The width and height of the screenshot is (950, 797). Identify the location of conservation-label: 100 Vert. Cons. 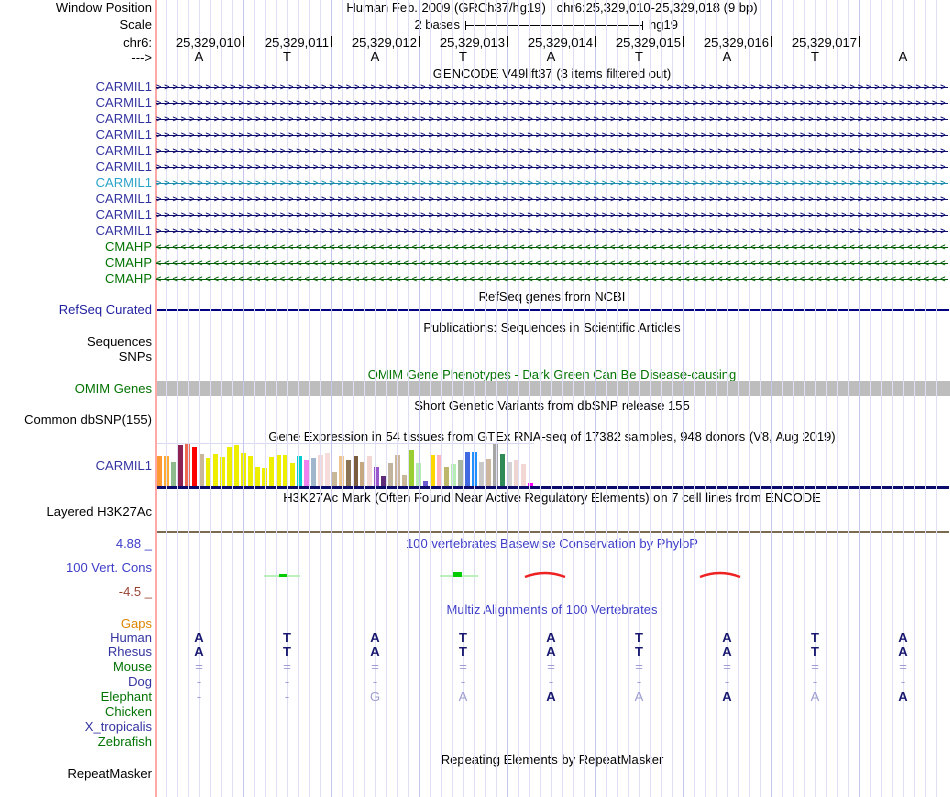
(109, 568).